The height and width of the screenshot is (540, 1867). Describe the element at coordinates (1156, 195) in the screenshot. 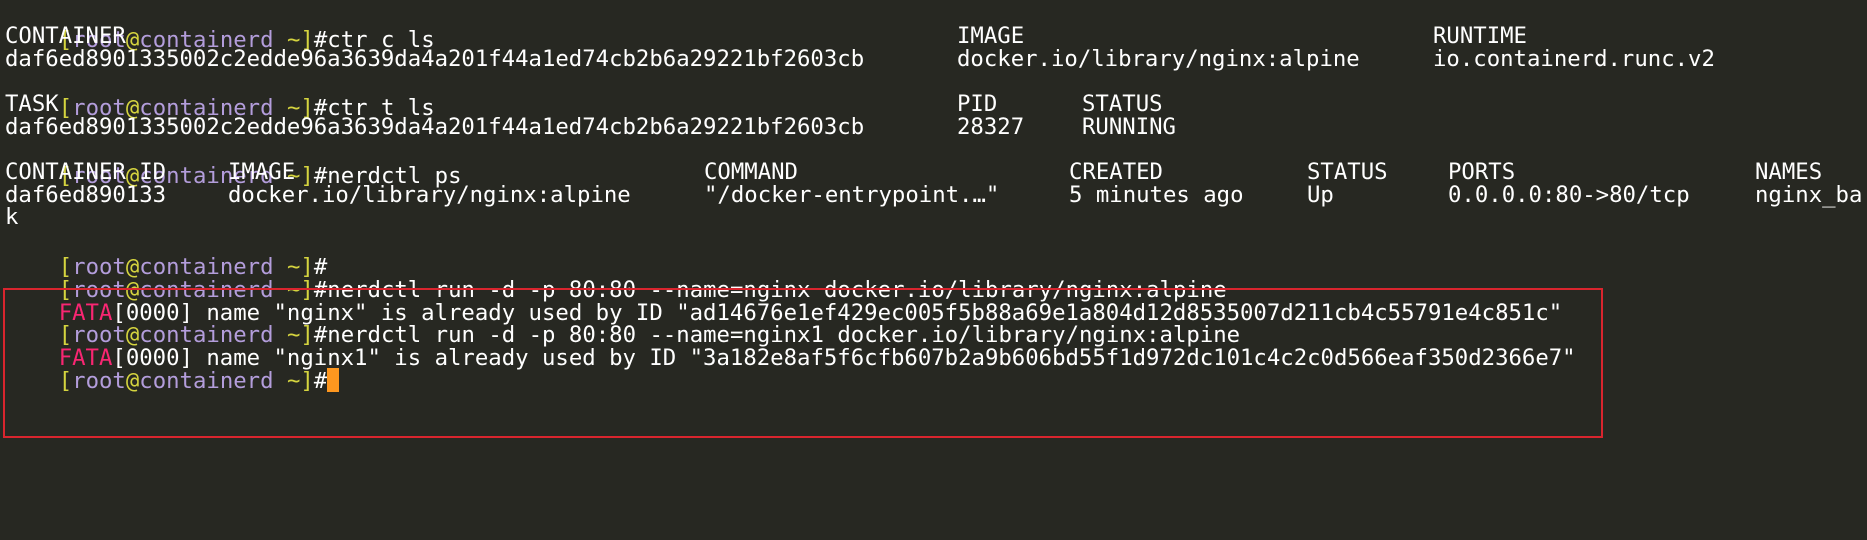

I see `cell-created: 5 minutes ago` at that location.